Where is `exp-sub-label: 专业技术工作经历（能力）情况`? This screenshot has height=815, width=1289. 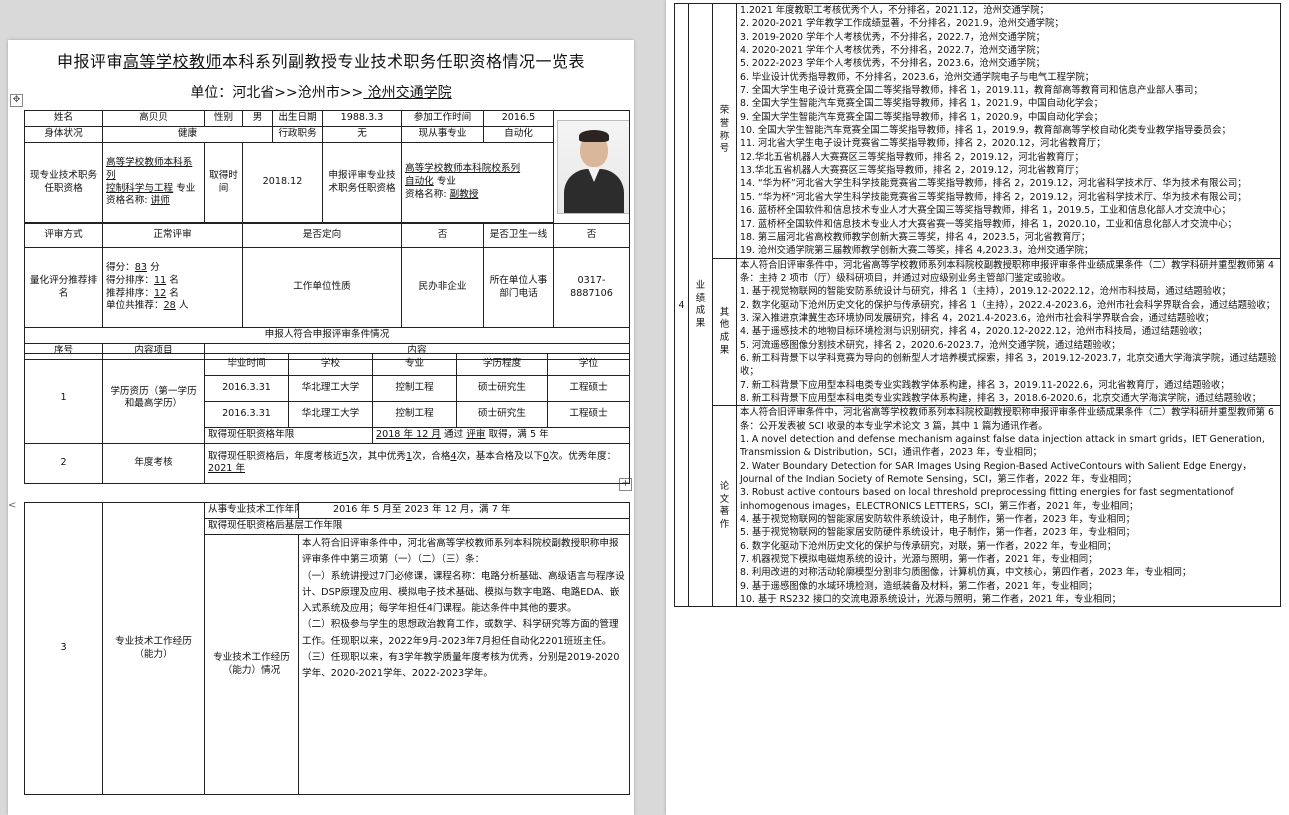
exp-sub-label: 专业技术工作经历（能力）情况 is located at coordinates (251, 664).